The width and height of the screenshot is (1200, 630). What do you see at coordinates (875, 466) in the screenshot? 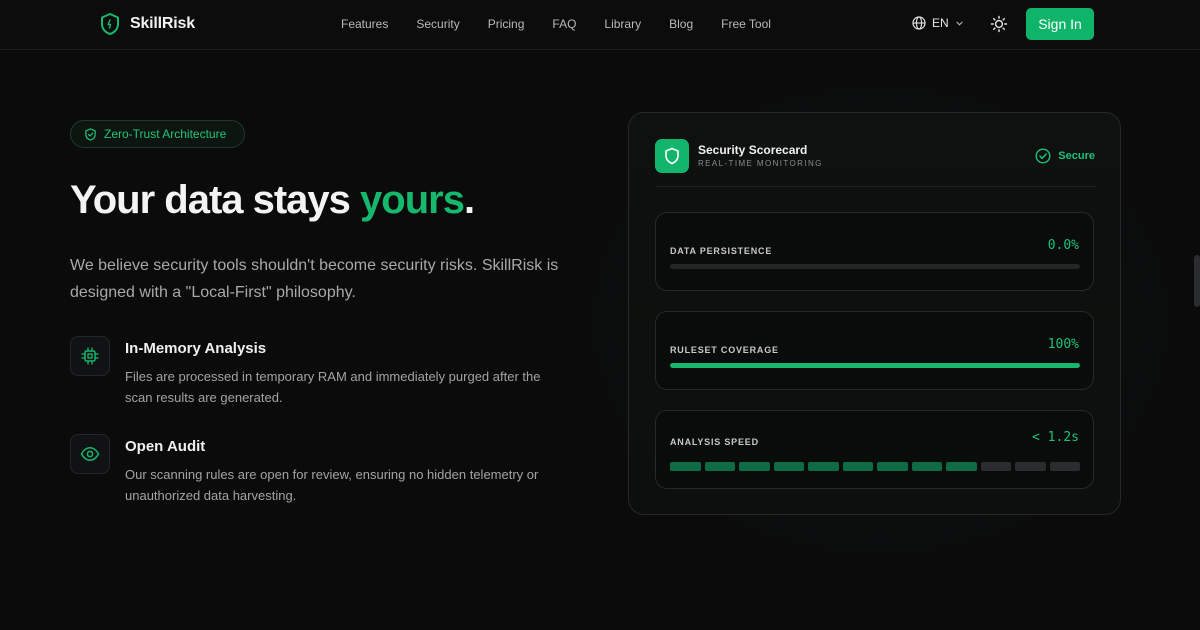
I see `speed-segments` at bounding box center [875, 466].